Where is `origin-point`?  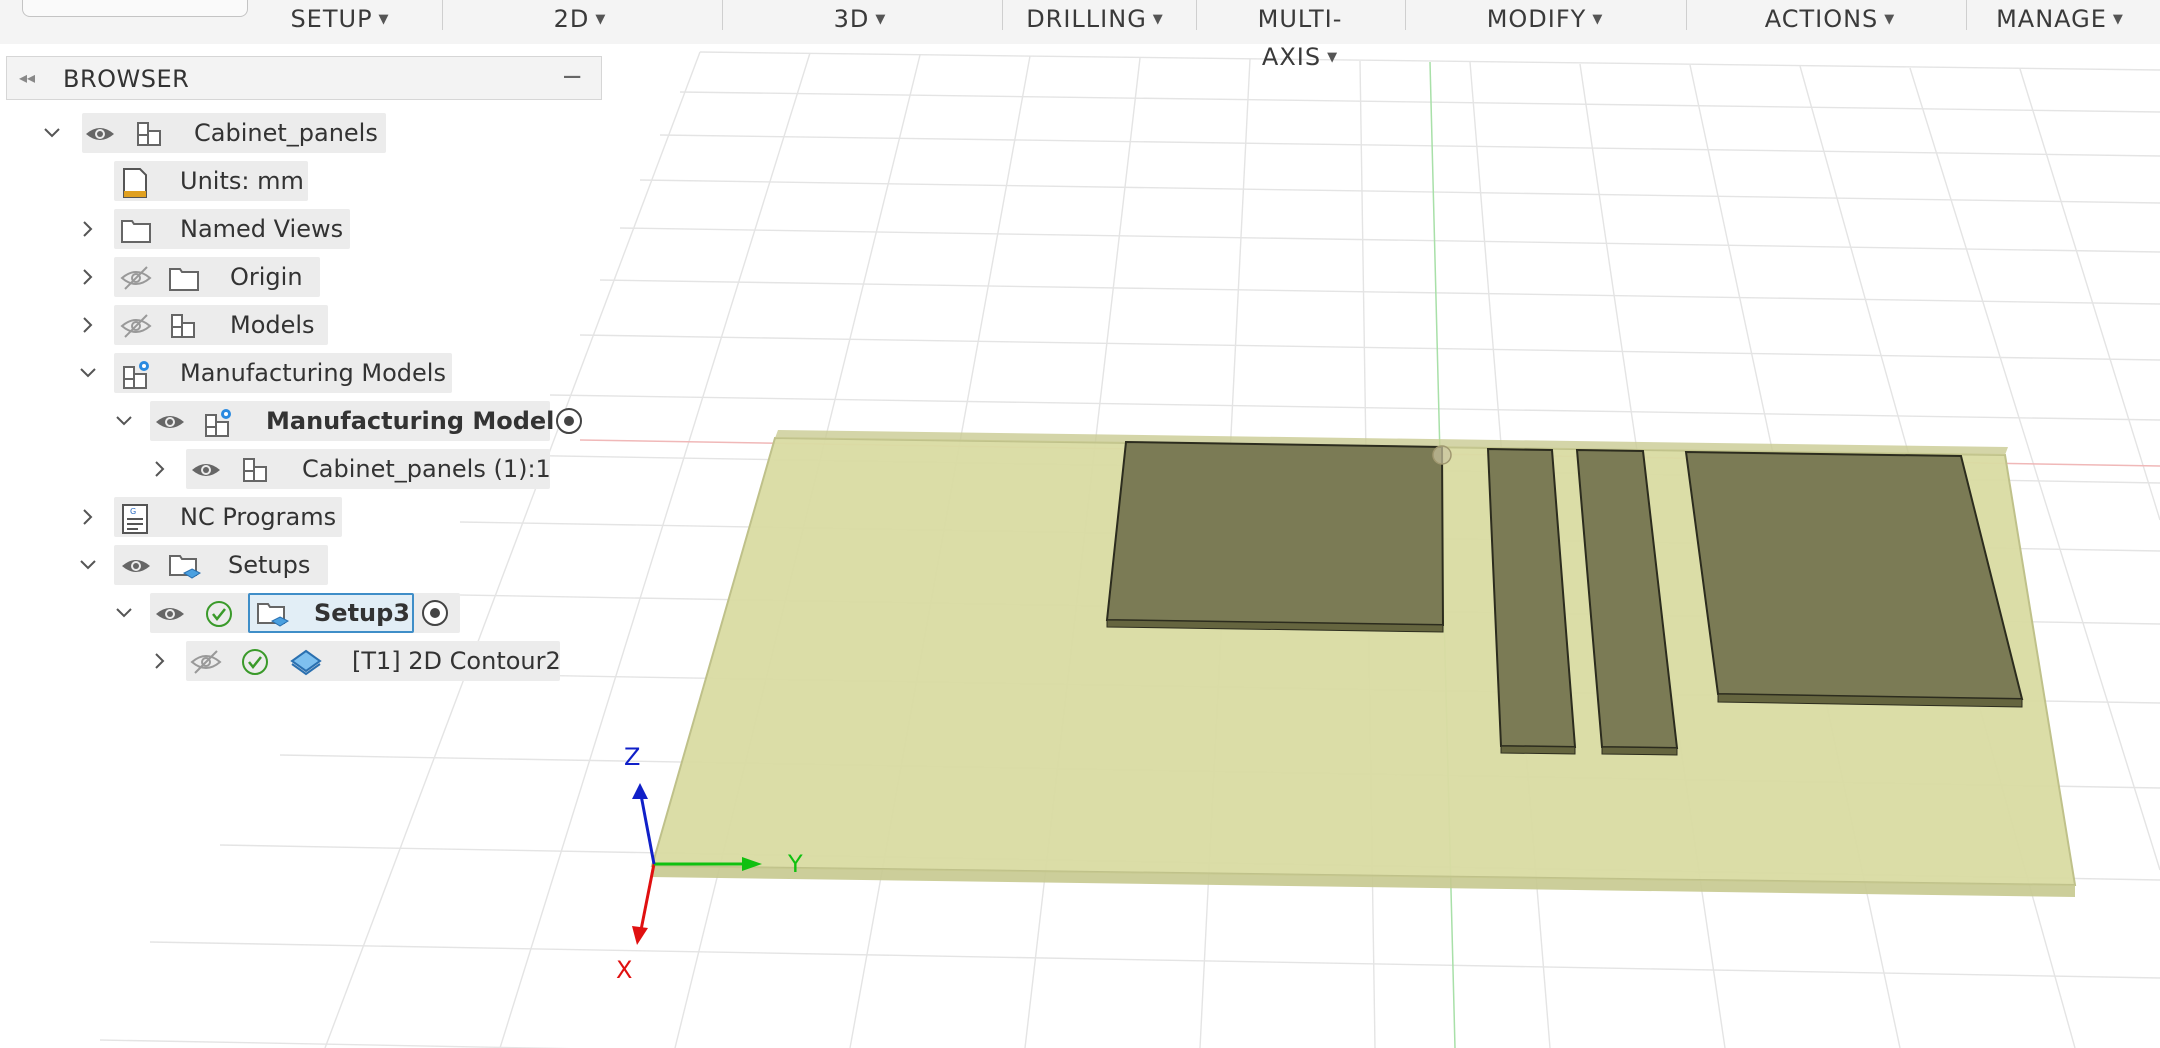
origin-point is located at coordinates (1442, 455).